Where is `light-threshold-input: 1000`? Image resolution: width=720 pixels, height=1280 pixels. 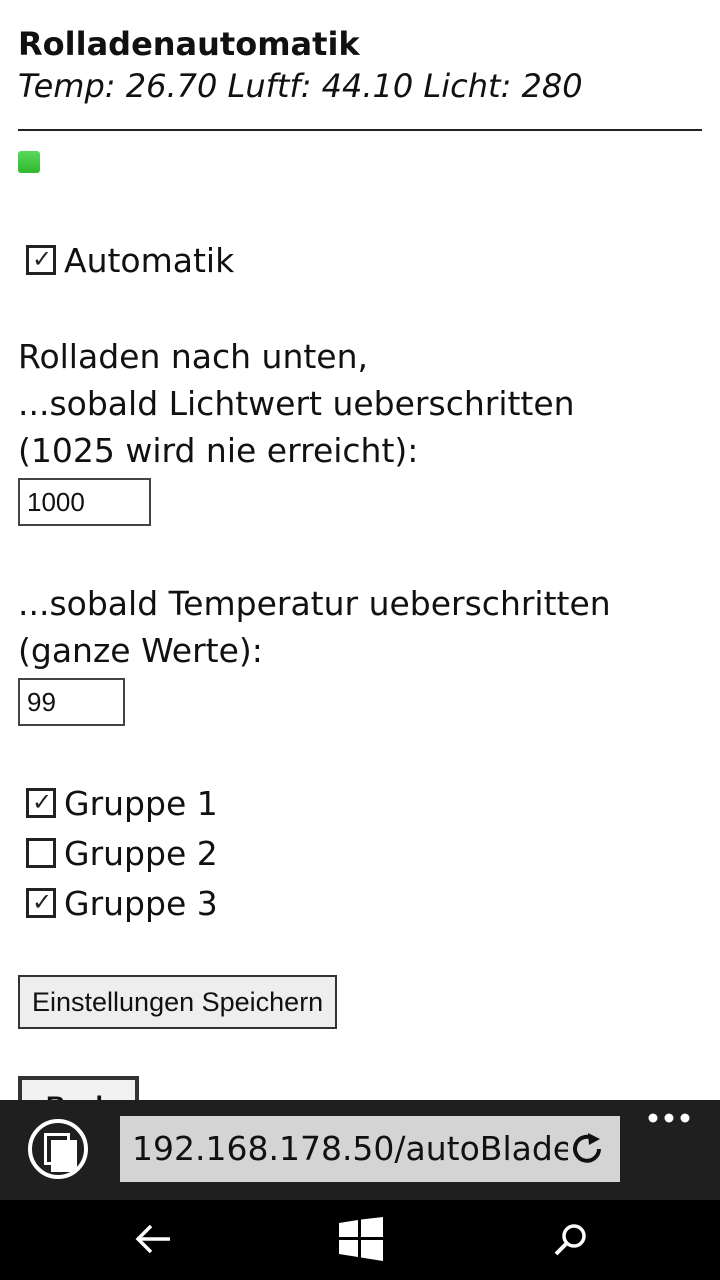 light-threshold-input: 1000 is located at coordinates (84, 502).